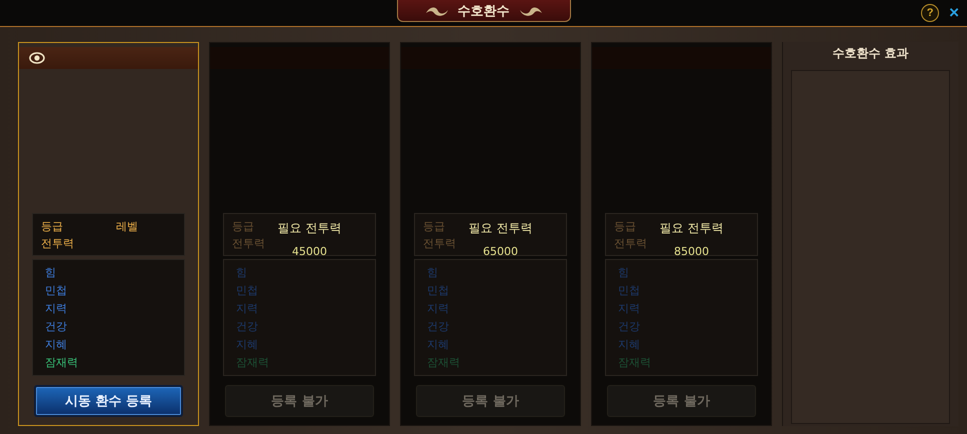 Image resolution: width=967 pixels, height=434 pixels. I want to click on window-title: 수호환수, so click(484, 11).